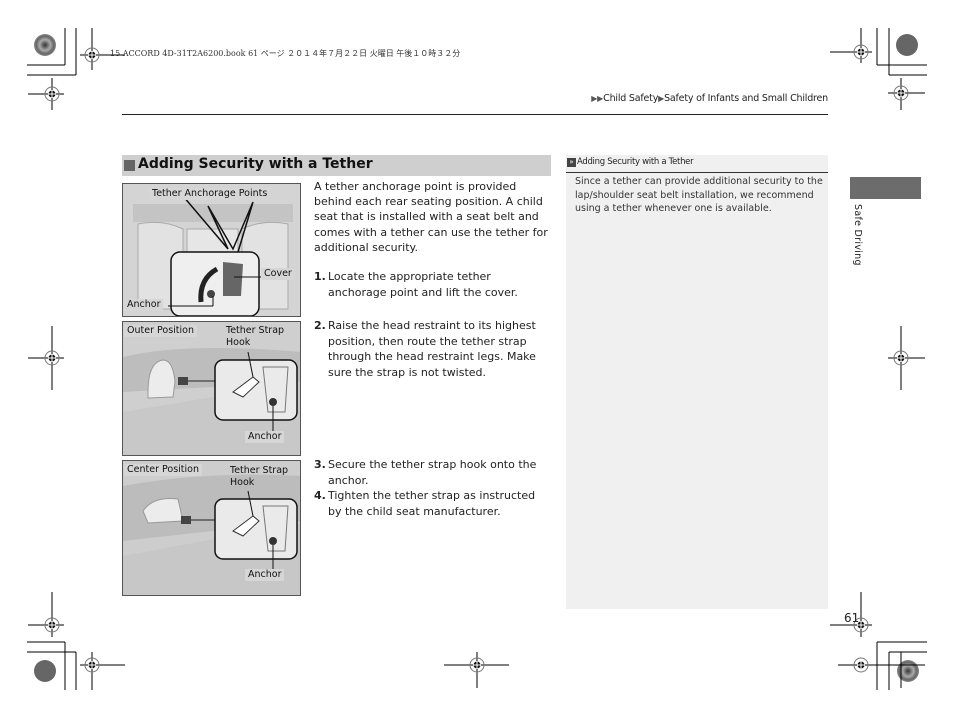 This screenshot has width=954, height=718. What do you see at coordinates (210, 194) in the screenshot?
I see `label-tether-anchorage-points: Tether Anchorage Points` at bounding box center [210, 194].